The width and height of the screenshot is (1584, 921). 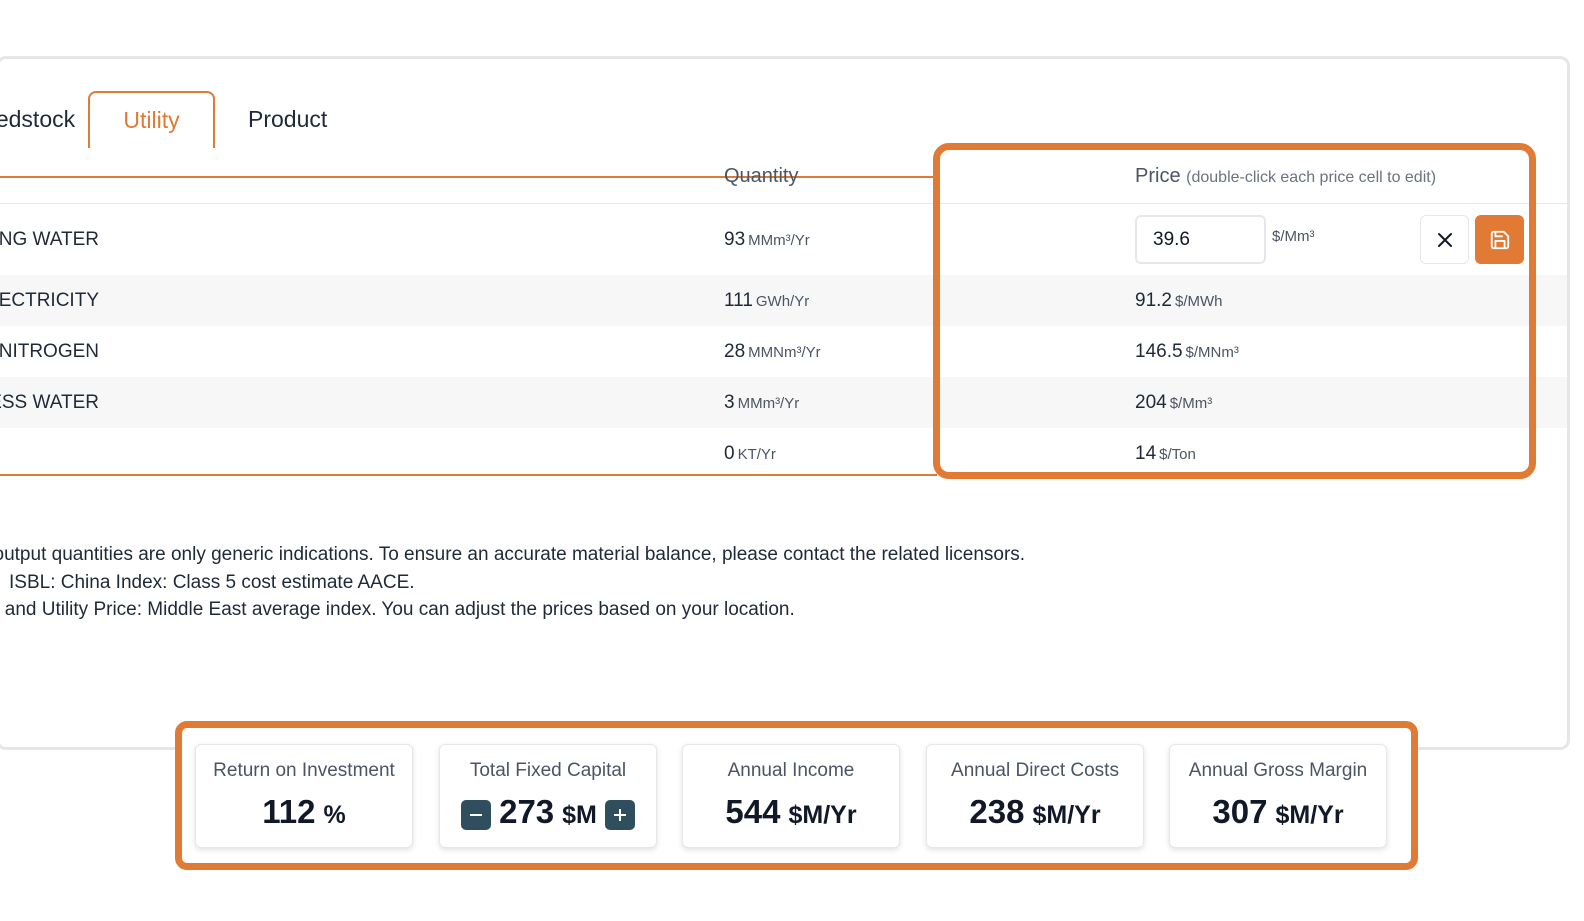 What do you see at coordinates (1158, 176) in the screenshot?
I see `price-header-label: Price` at bounding box center [1158, 176].